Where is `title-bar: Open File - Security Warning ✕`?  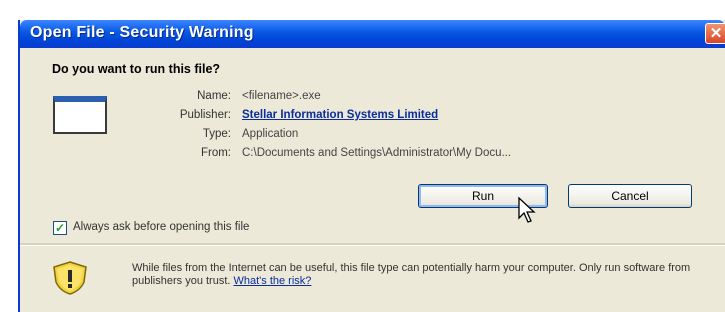 title-bar: Open File - Security Warning ✕ is located at coordinates (372, 34).